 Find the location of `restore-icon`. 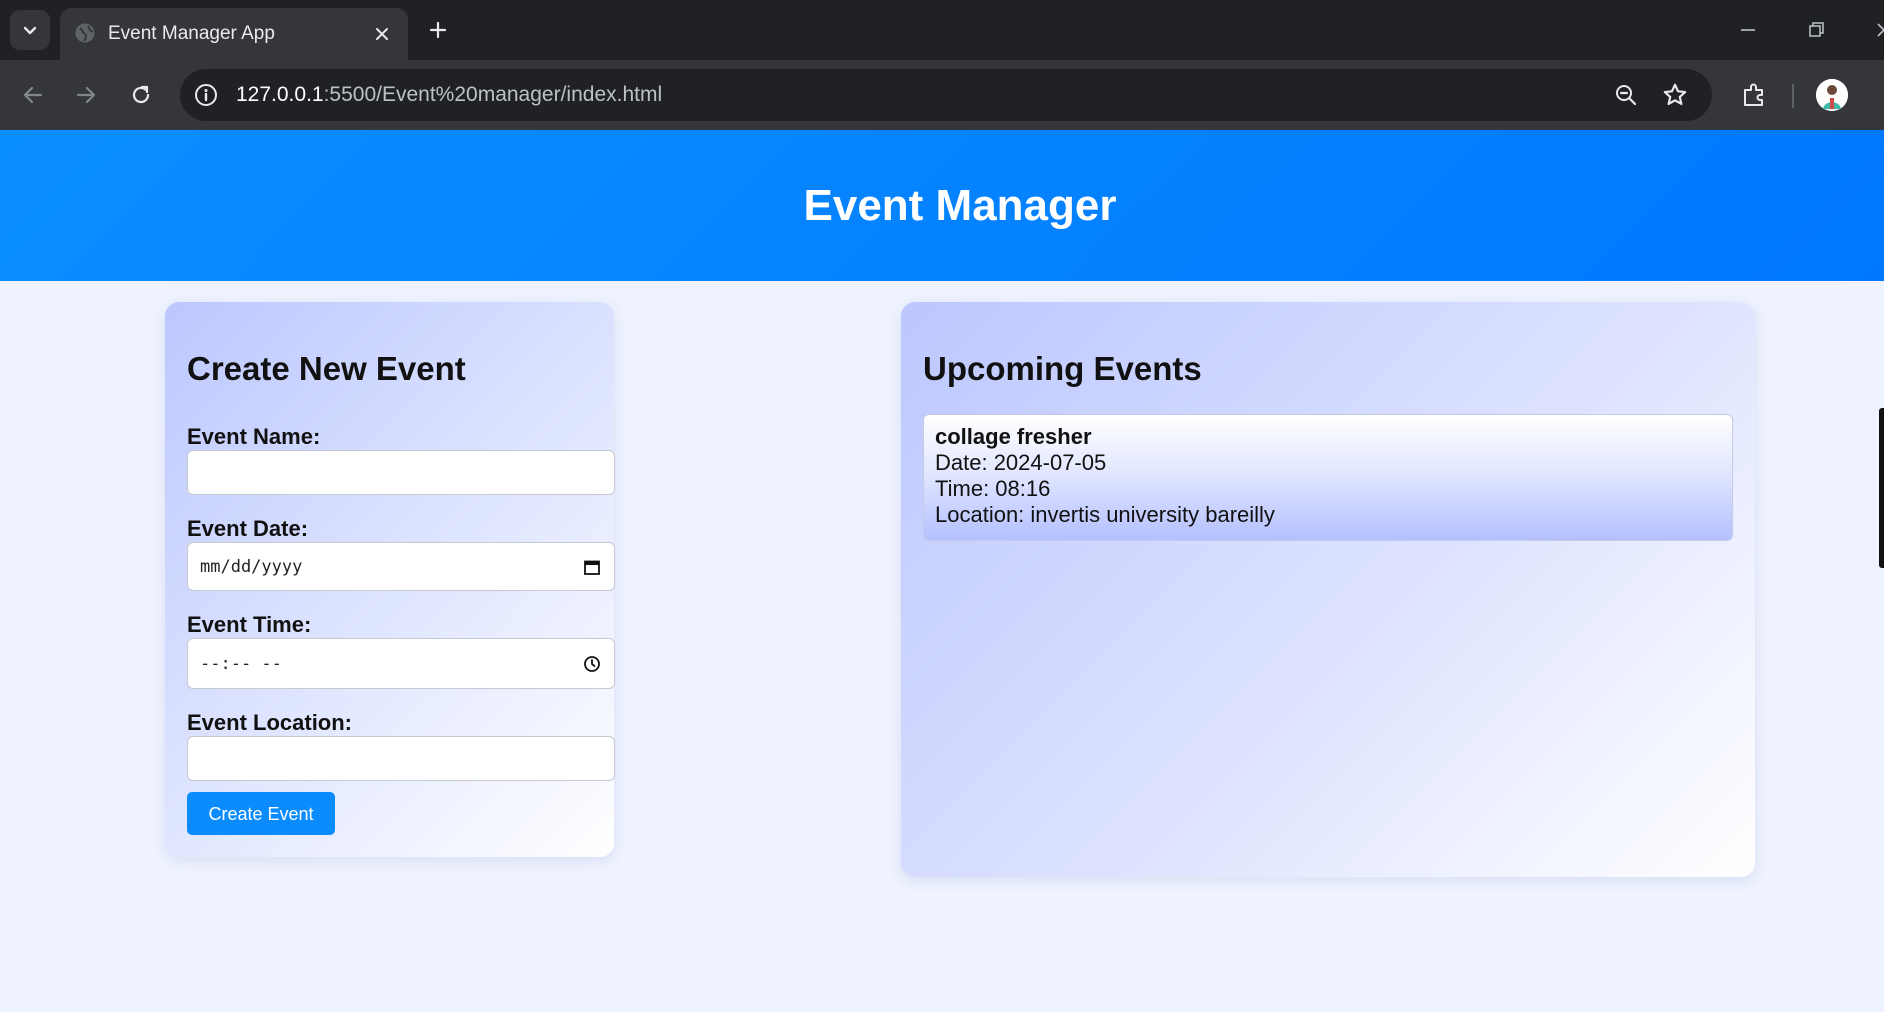

restore-icon is located at coordinates (1816, 30).